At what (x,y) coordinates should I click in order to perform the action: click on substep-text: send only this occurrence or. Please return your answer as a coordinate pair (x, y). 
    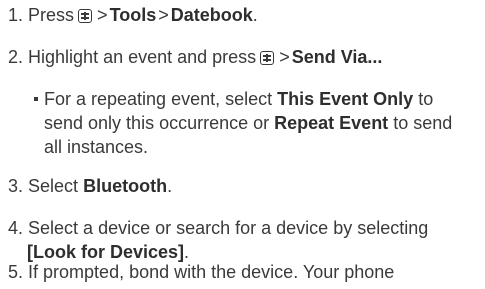
    Looking at the image, I should click on (157, 123).